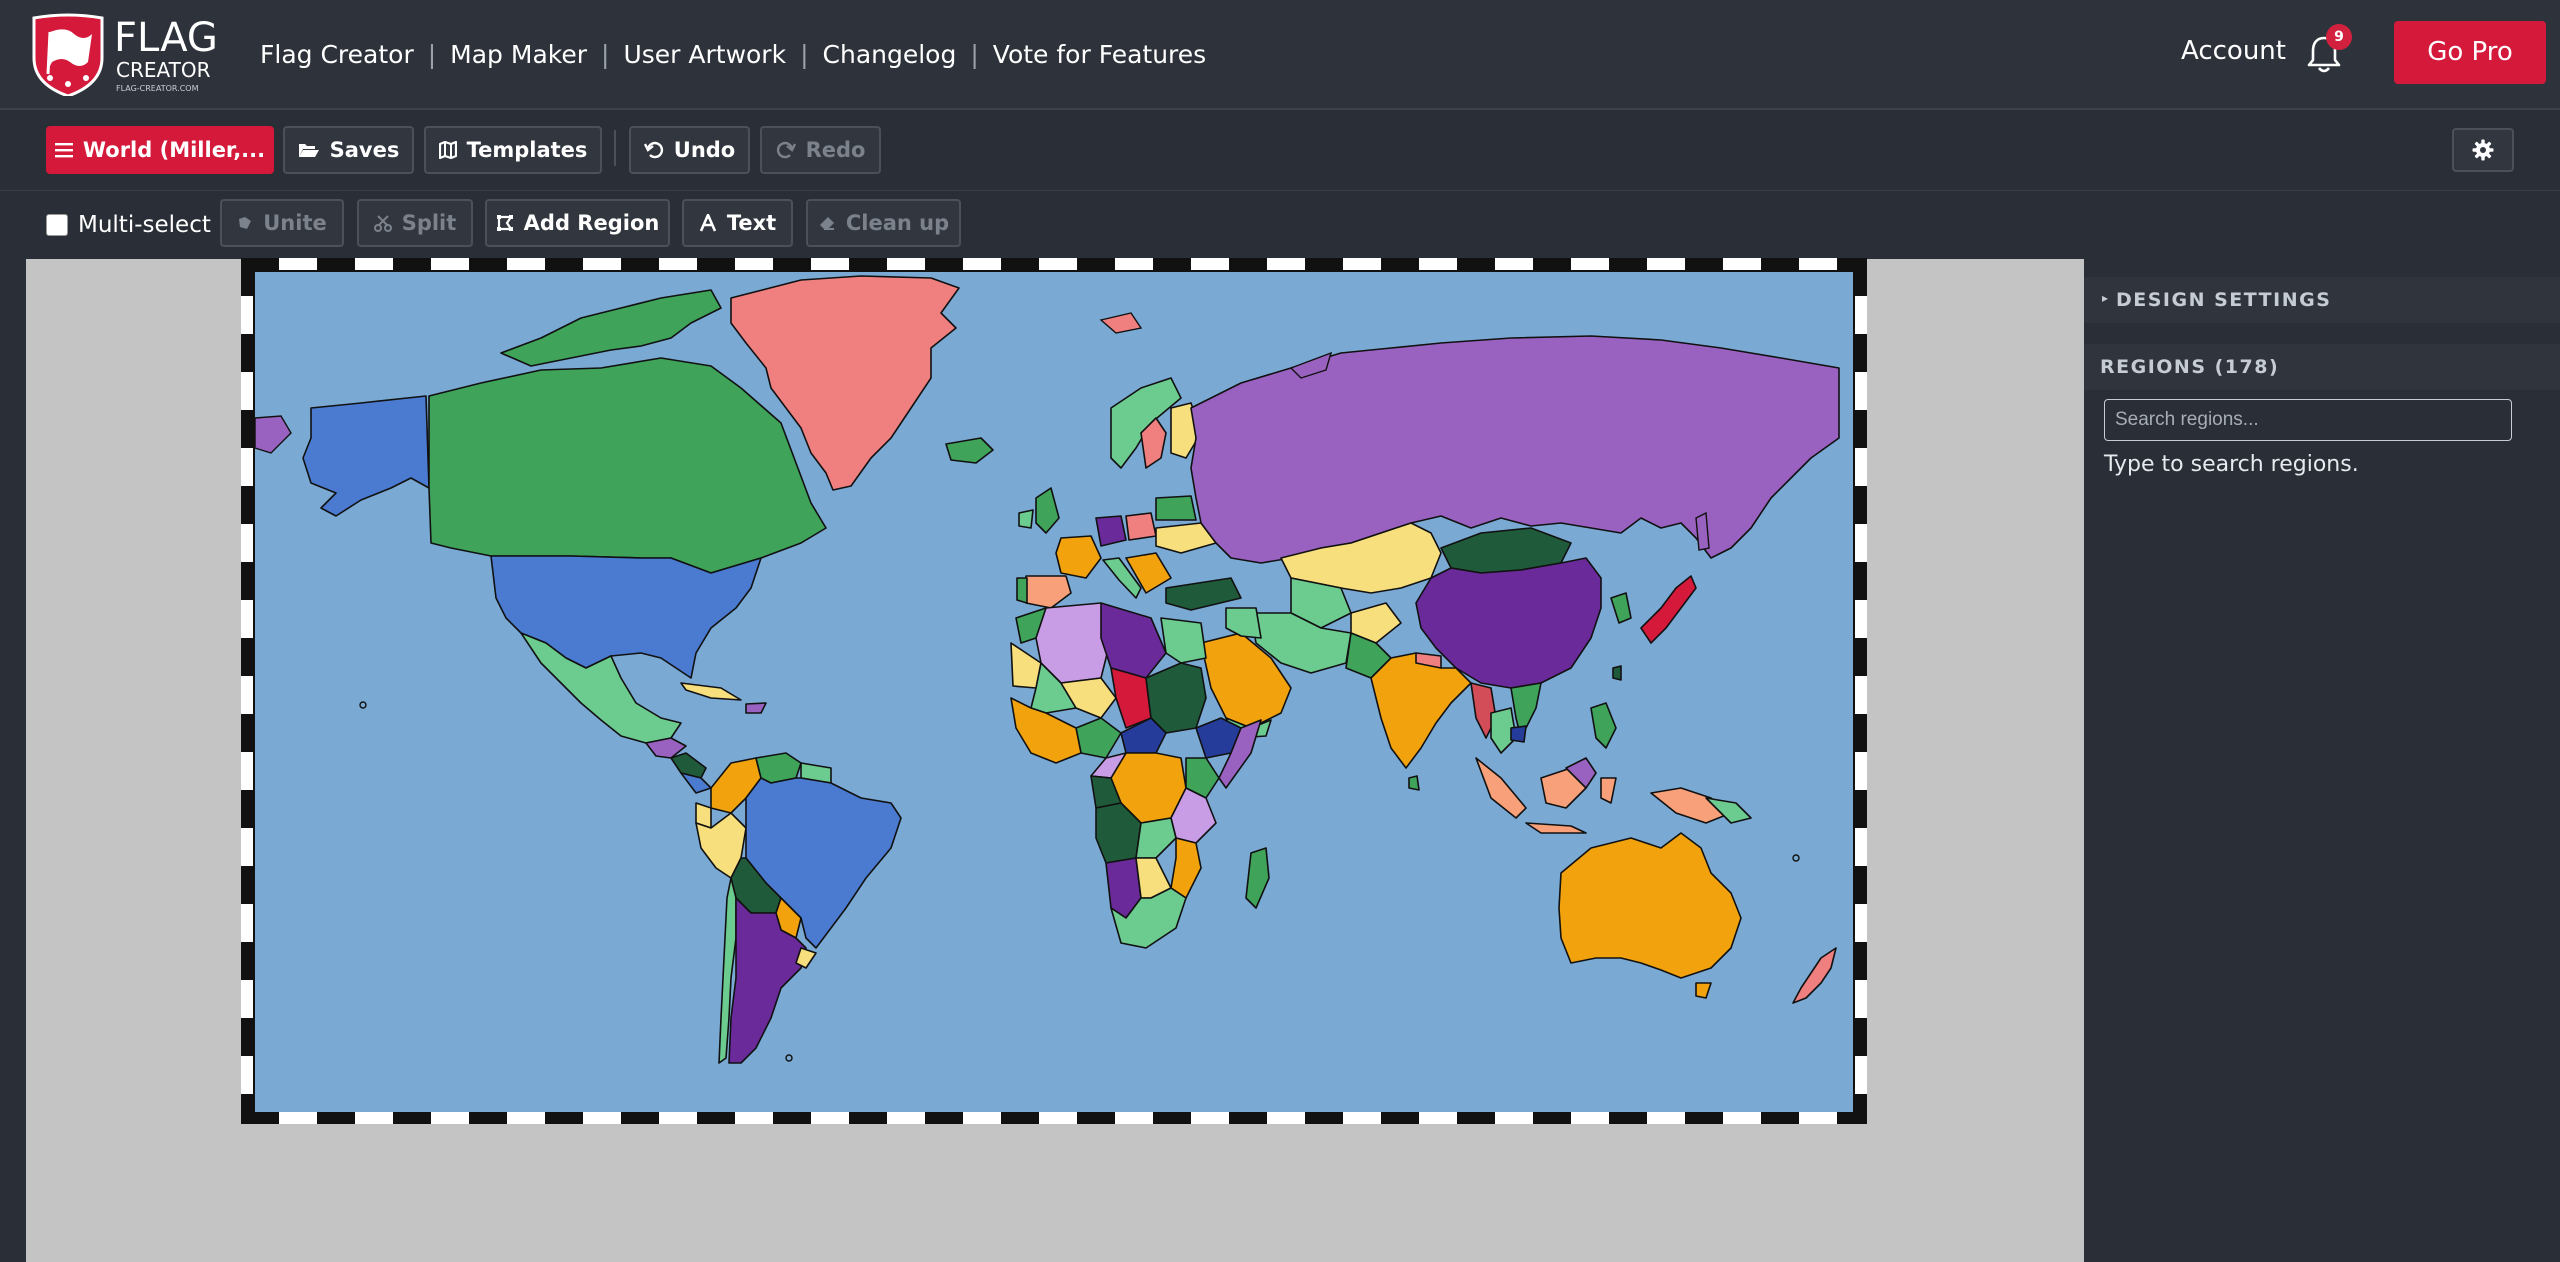 Image resolution: width=2560 pixels, height=1262 pixels. I want to click on redo-icon, so click(786, 150).